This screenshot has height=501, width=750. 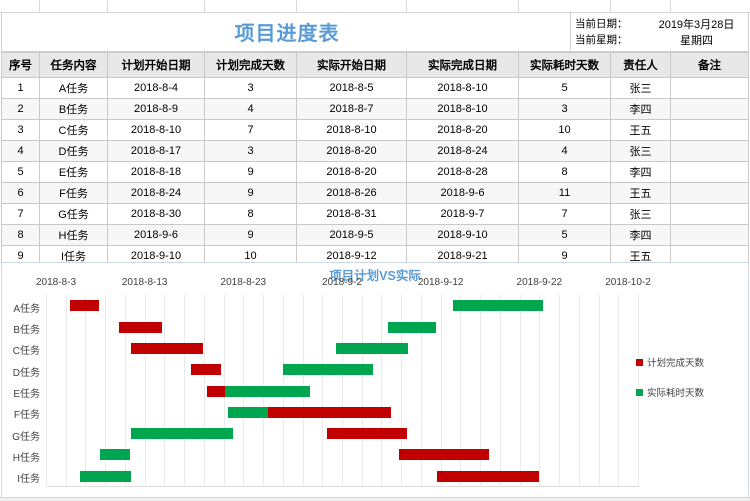 What do you see at coordinates (709, 65) in the screenshot?
I see `column-header-8: 备注` at bounding box center [709, 65].